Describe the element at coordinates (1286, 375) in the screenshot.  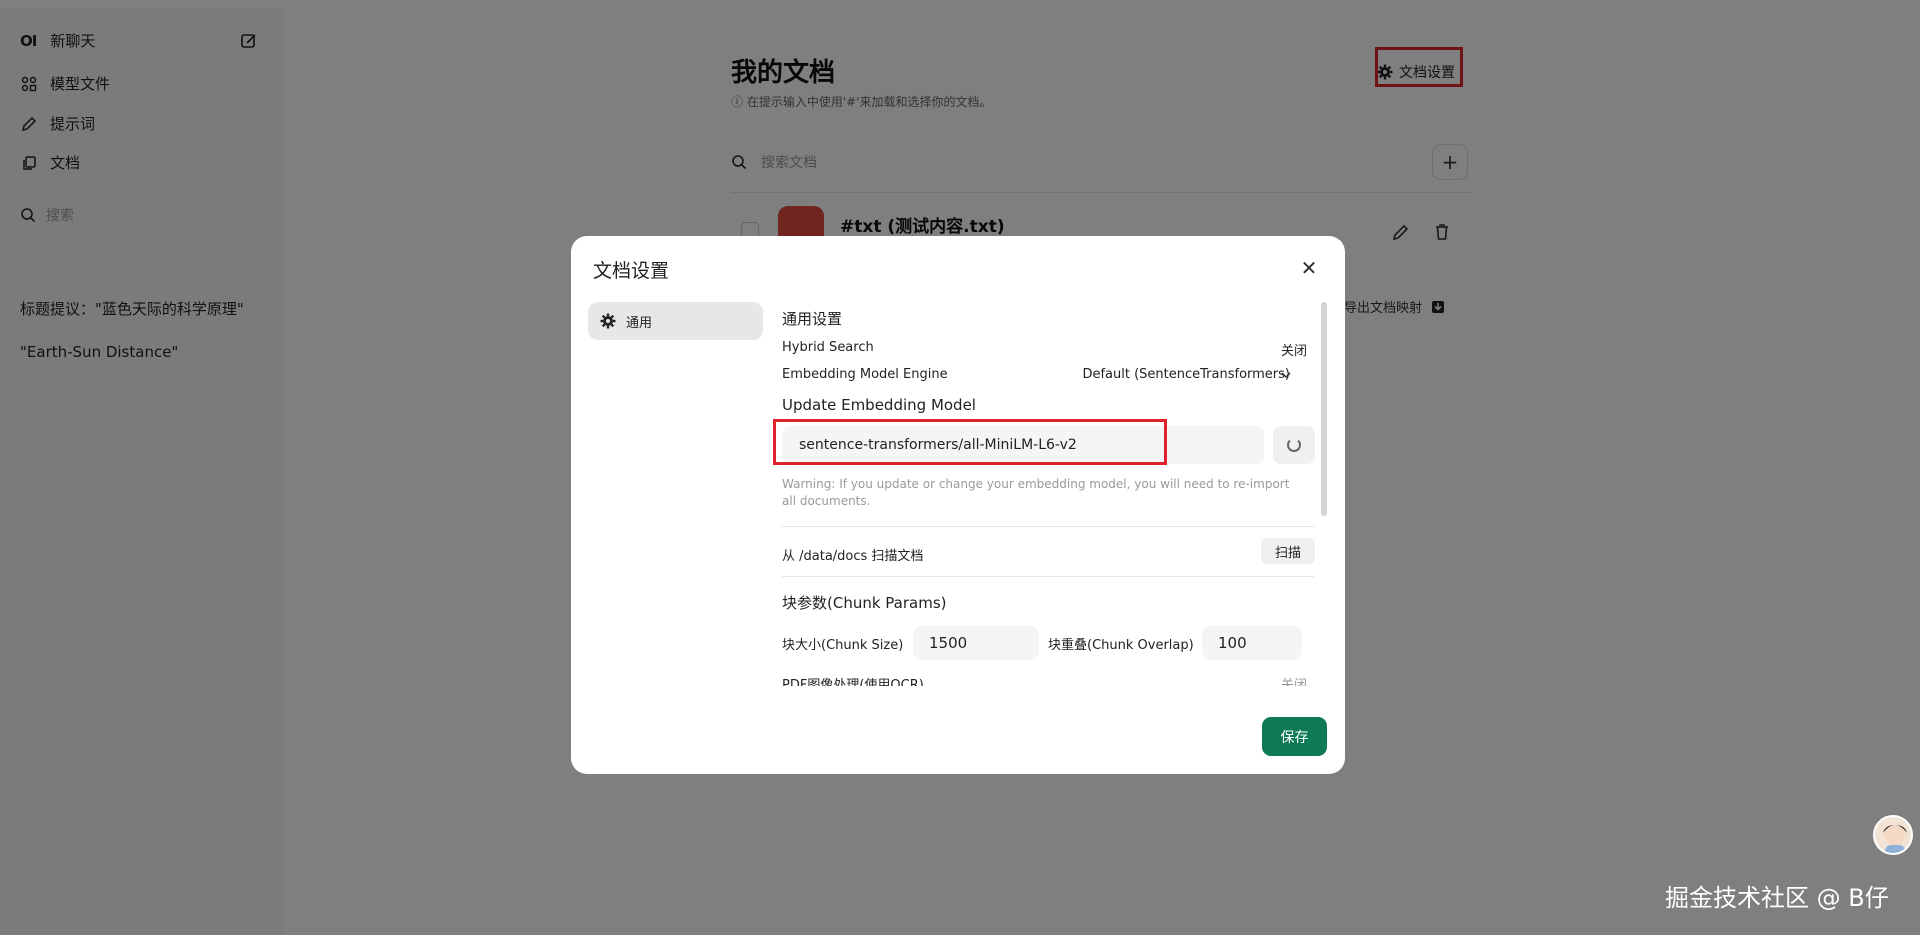
I see `chevron-down-icon` at that location.